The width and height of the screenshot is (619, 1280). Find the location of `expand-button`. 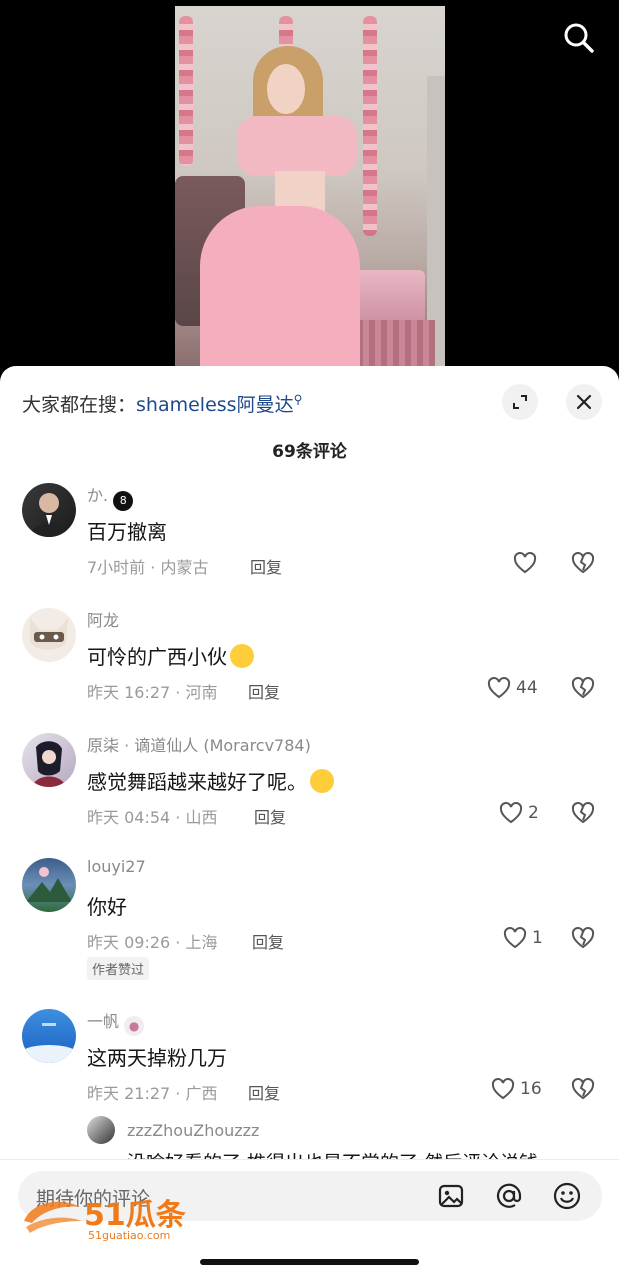

expand-button is located at coordinates (520, 402).